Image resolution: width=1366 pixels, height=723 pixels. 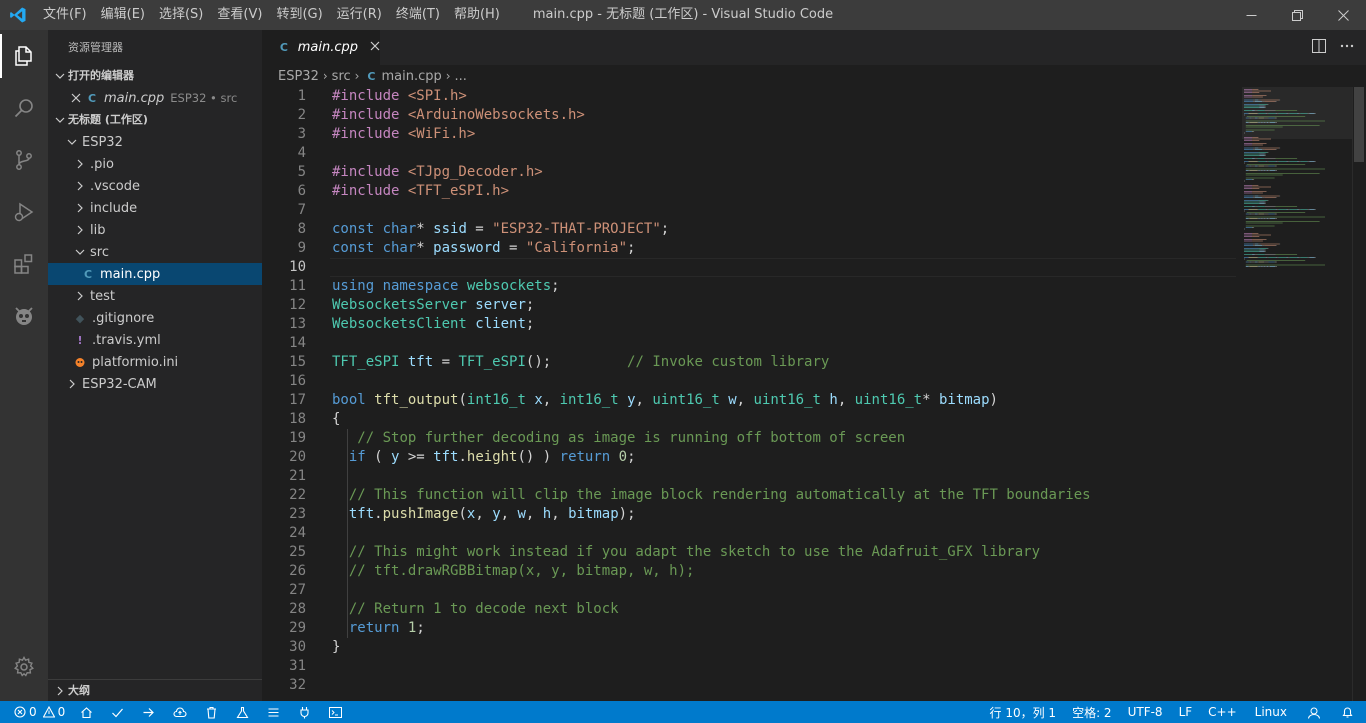 What do you see at coordinates (24, 264) in the screenshot?
I see `extensions-icon` at bounding box center [24, 264].